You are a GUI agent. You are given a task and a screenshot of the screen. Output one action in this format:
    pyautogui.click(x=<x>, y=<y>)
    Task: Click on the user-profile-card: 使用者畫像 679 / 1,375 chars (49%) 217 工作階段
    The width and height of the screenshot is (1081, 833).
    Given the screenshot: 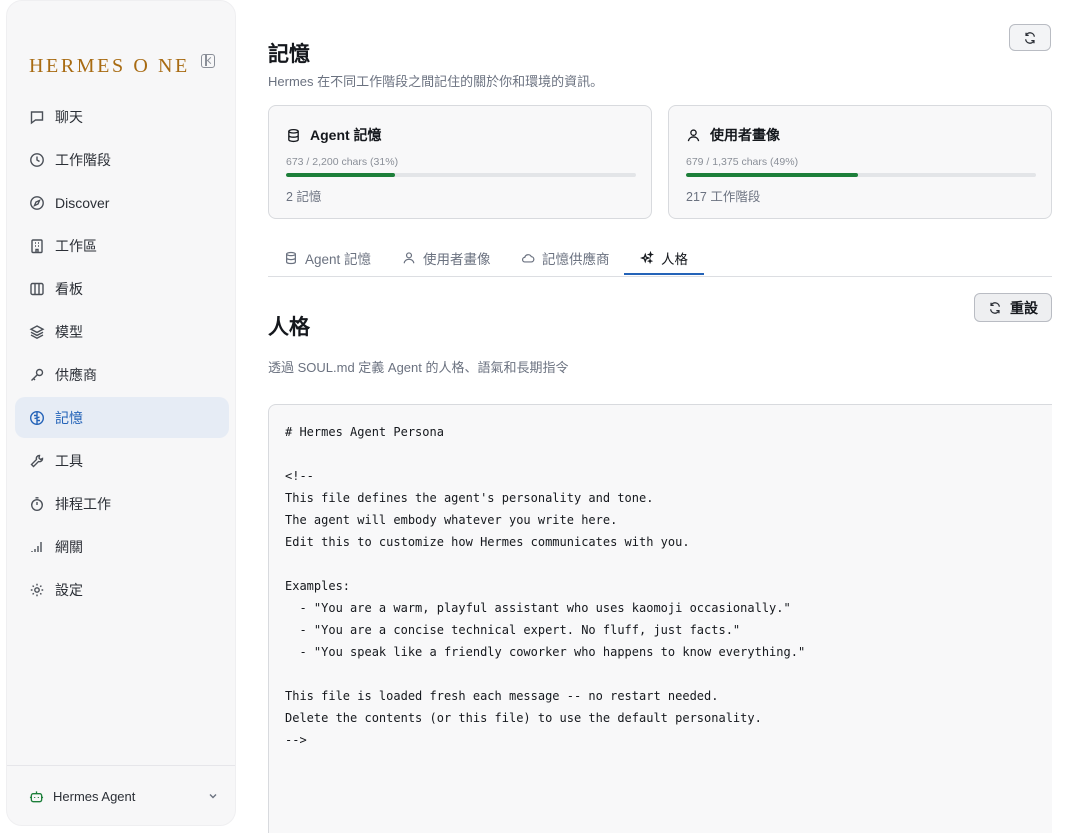 What is the action you would take?
    pyautogui.click(x=860, y=162)
    